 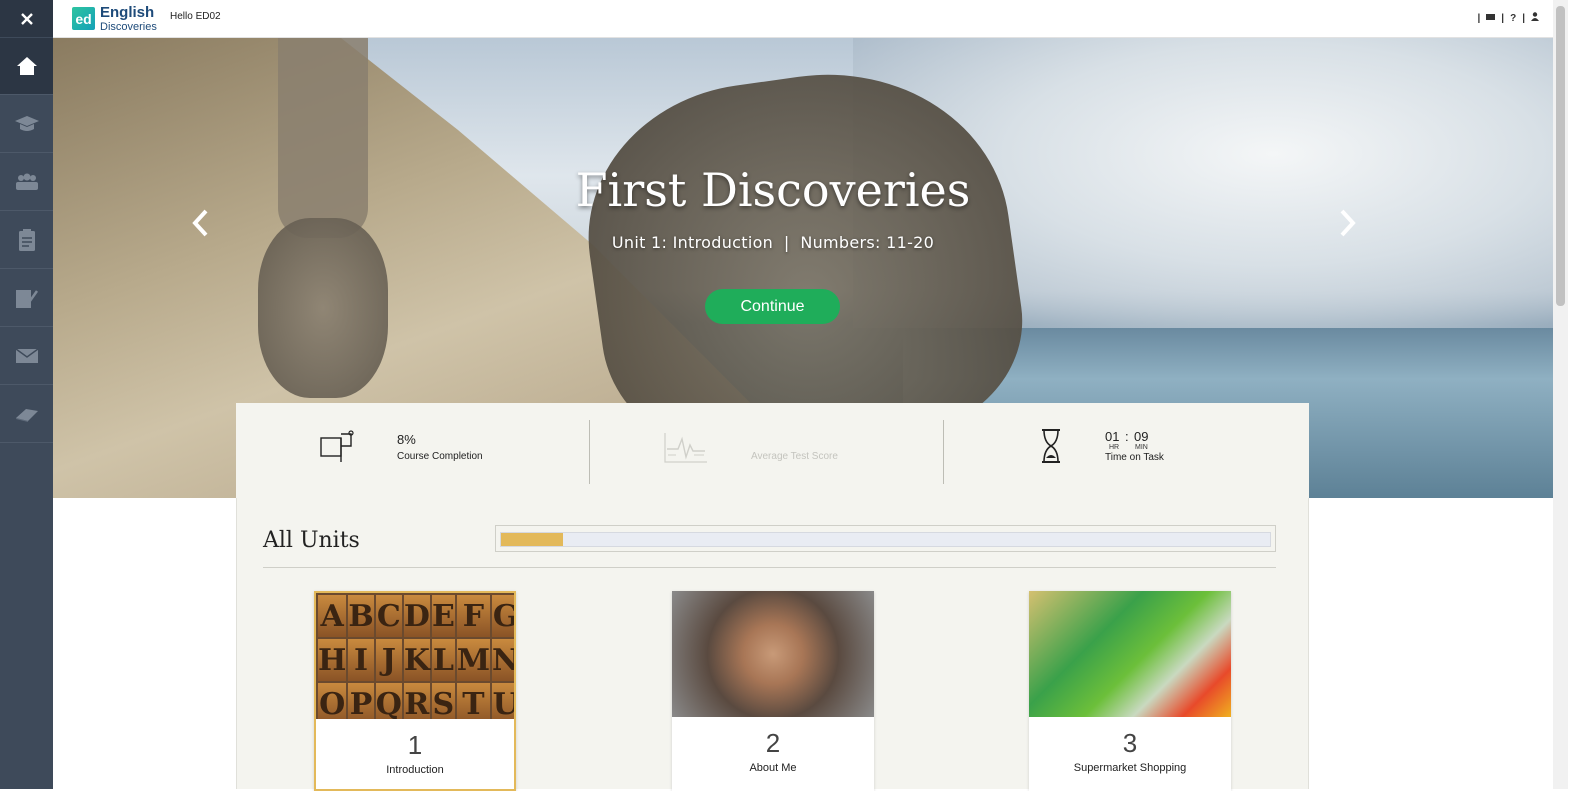 I want to click on letter-block: P, so click(x=361, y=701).